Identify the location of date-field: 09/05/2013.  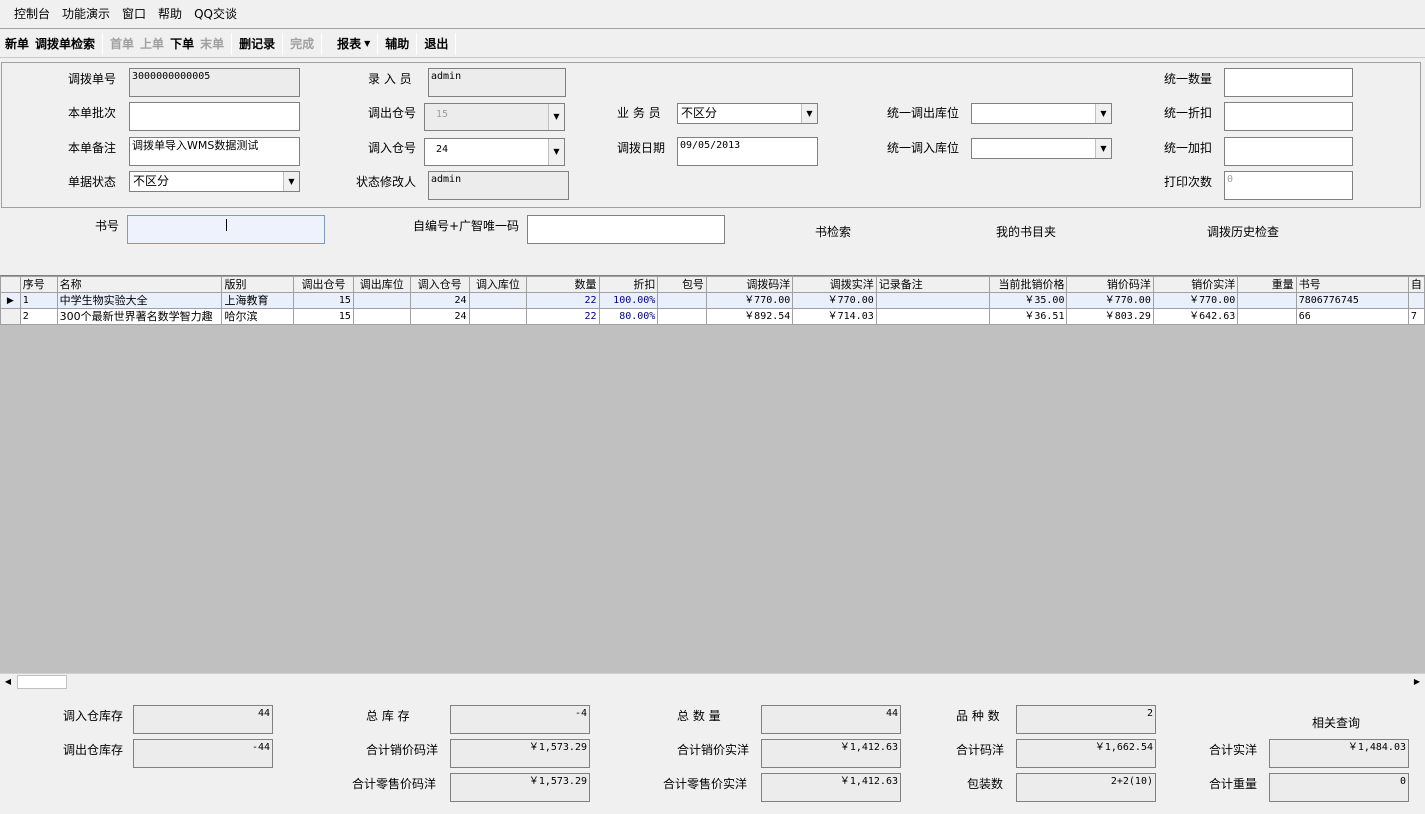
(747, 151).